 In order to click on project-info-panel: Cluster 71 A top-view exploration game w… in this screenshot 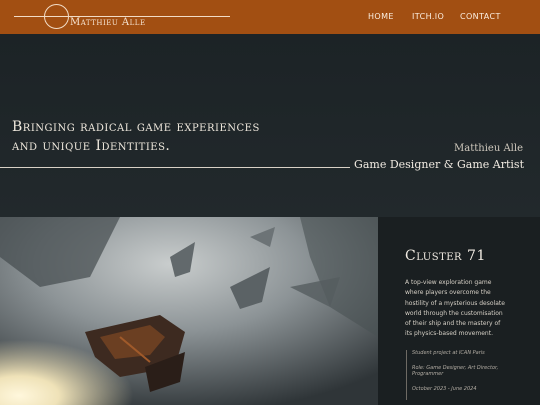, I will do `click(459, 311)`.